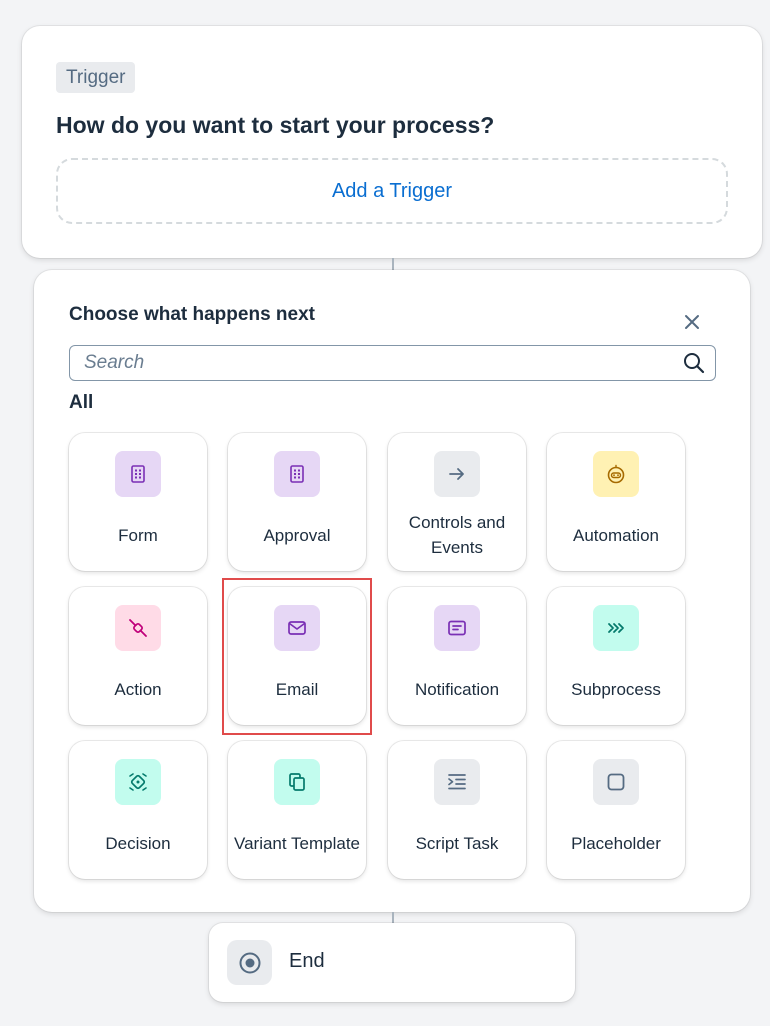 The width and height of the screenshot is (770, 1026). I want to click on tile-label: Approval, so click(297, 535).